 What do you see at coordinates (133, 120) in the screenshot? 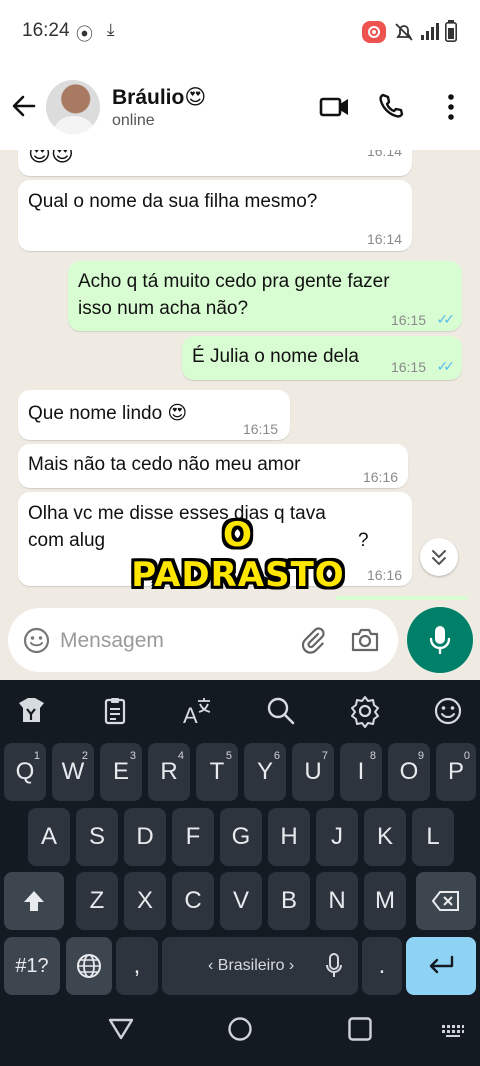
I see `contact-status: online` at bounding box center [133, 120].